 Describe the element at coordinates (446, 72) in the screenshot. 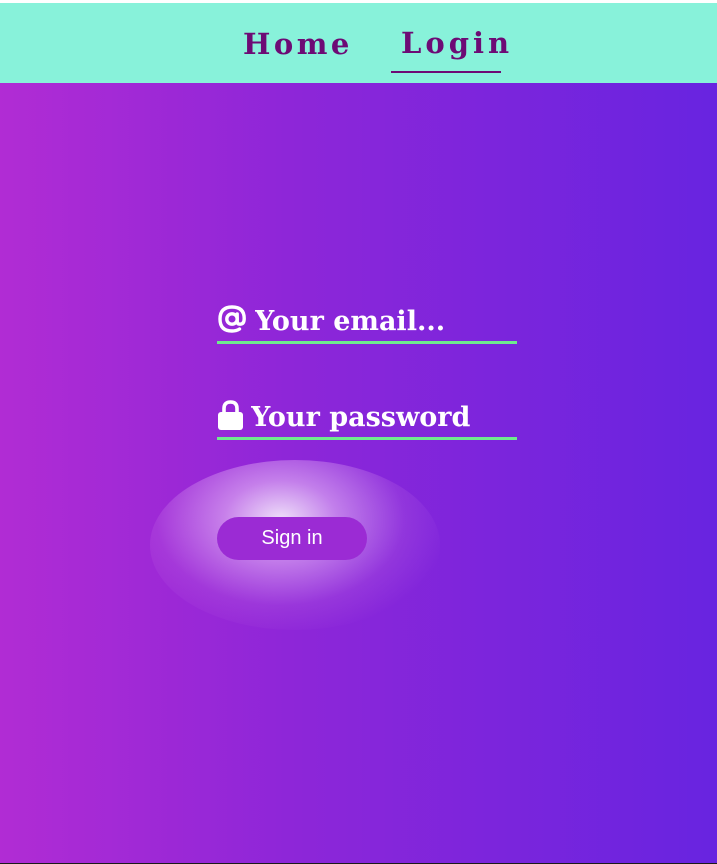

I see `active-nav-indicator` at that location.